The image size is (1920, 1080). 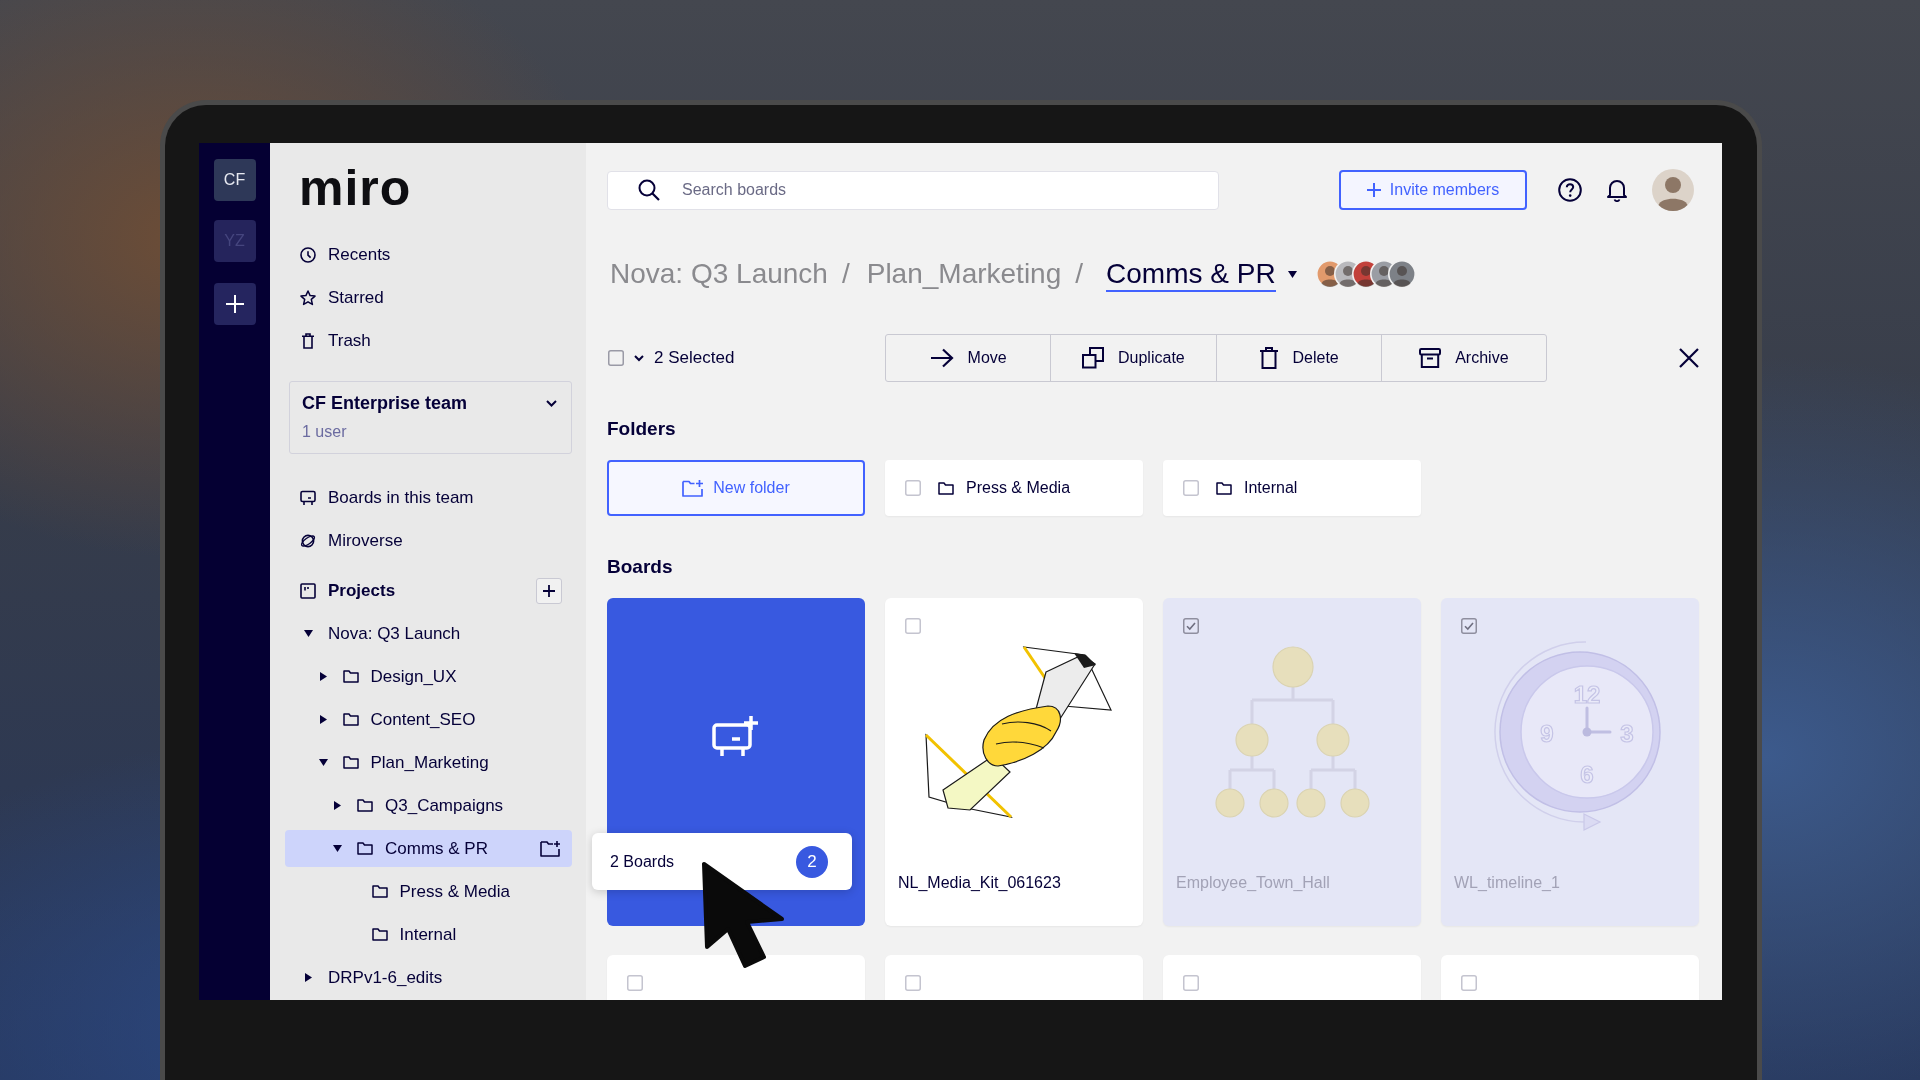 I want to click on tree-item: Content_SEO, so click(x=428, y=719).